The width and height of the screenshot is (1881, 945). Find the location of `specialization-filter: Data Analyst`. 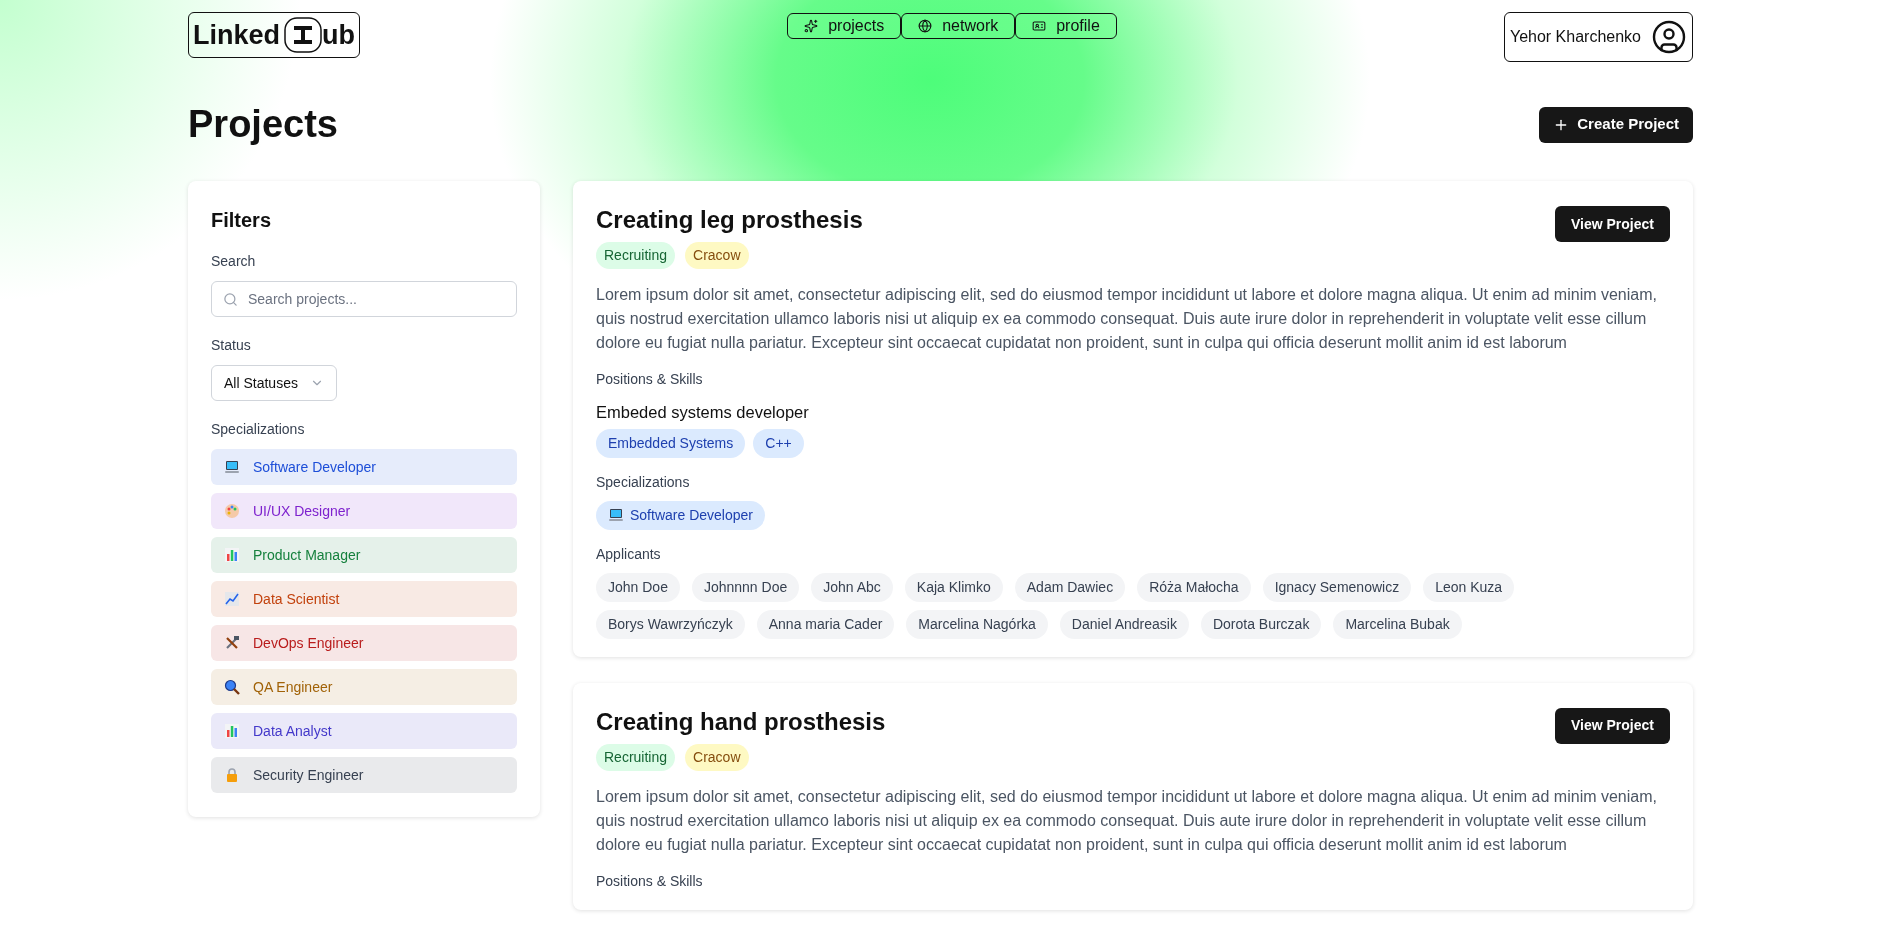

specialization-filter: Data Analyst is located at coordinates (364, 731).